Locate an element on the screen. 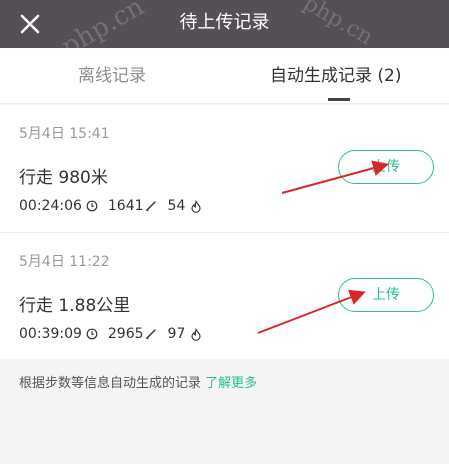 This screenshot has width=449, height=464. tab-auto-generated-records: 自动生成记录 (2) is located at coordinates (335, 76).